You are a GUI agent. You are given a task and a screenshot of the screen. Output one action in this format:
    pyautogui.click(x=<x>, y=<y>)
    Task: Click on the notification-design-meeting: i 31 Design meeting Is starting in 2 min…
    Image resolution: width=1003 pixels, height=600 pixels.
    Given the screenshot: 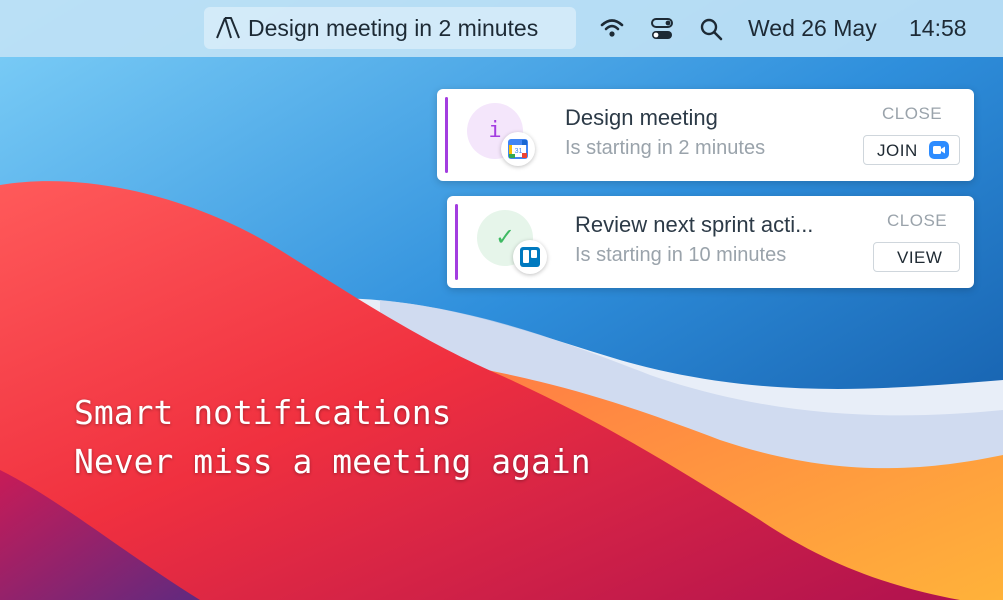 What is the action you would take?
    pyautogui.click(x=705, y=135)
    